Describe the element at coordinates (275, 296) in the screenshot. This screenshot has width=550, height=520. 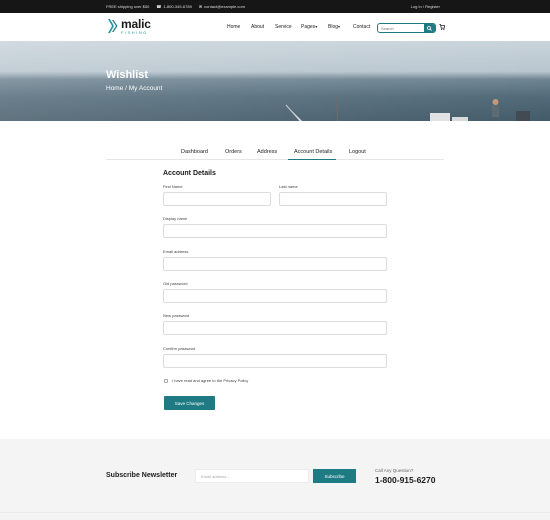
I see `old-password-field` at that location.